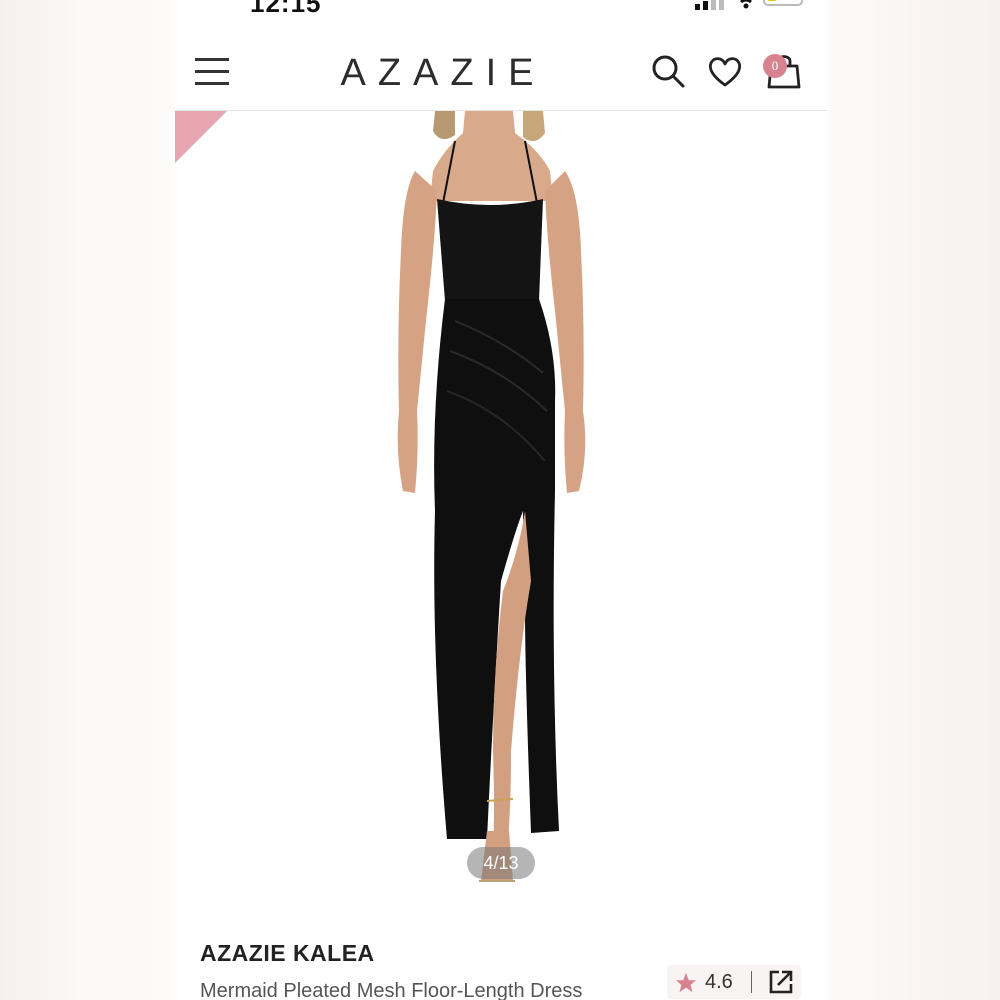 This screenshot has height=1000, width=1000. What do you see at coordinates (781, 982) in the screenshot?
I see `share-icon` at bounding box center [781, 982].